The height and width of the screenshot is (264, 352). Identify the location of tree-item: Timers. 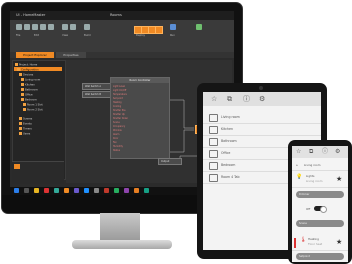
(25, 129).